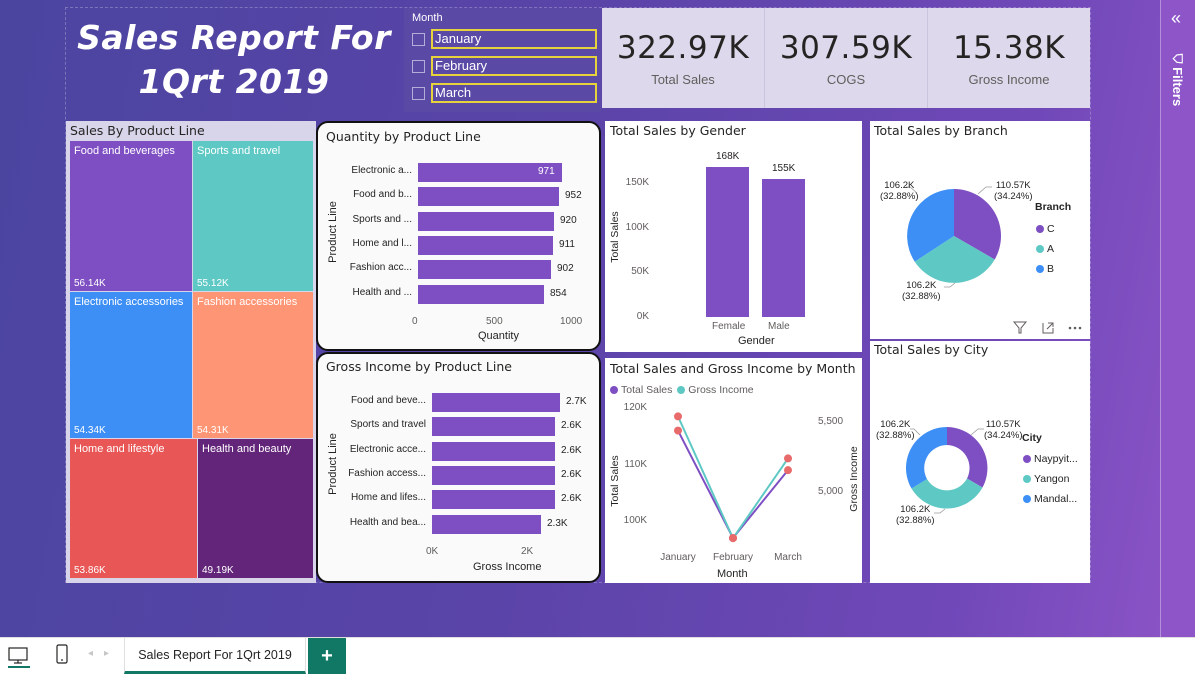  I want to click on x-tick-label: Male, so click(779, 326).